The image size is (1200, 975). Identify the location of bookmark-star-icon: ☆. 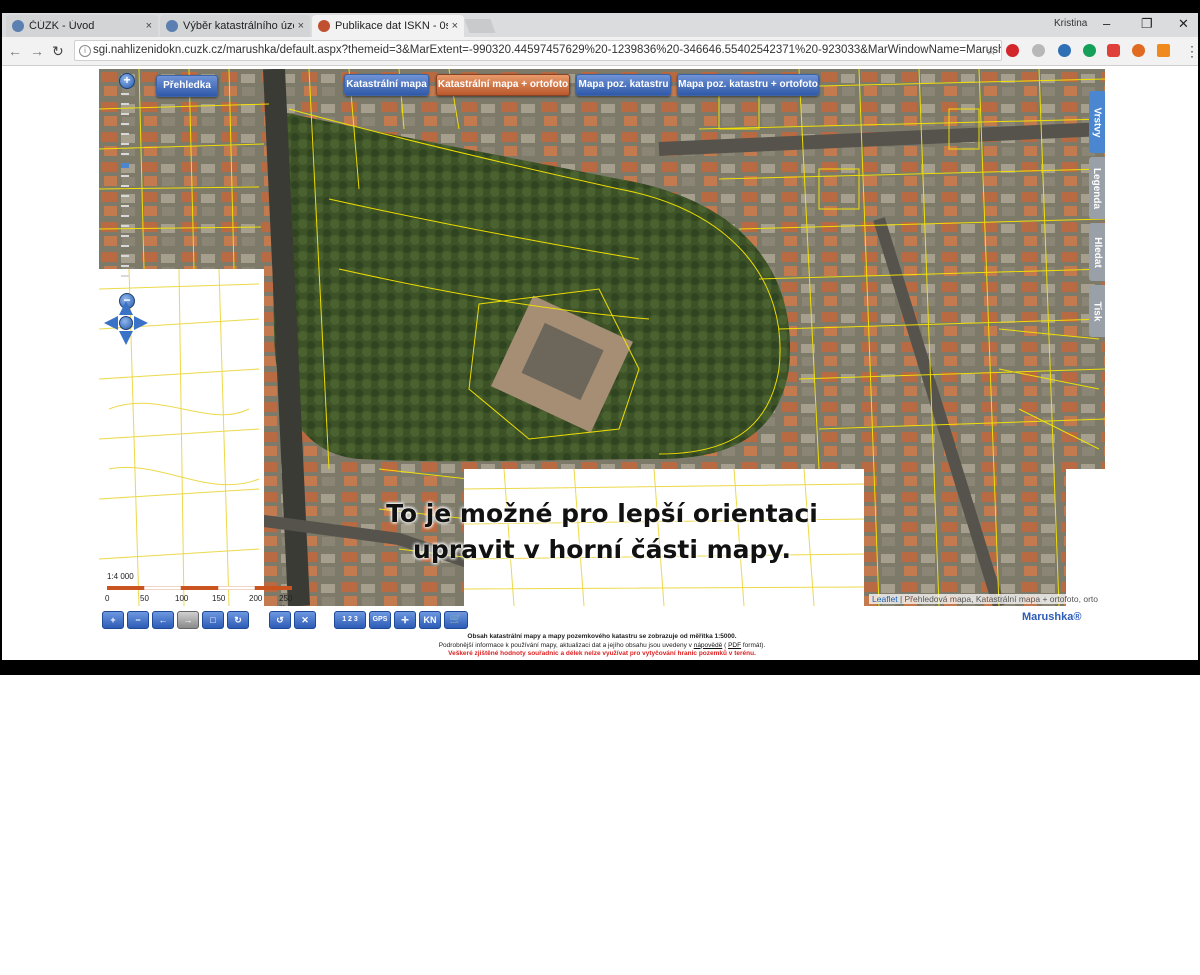
(991, 50).